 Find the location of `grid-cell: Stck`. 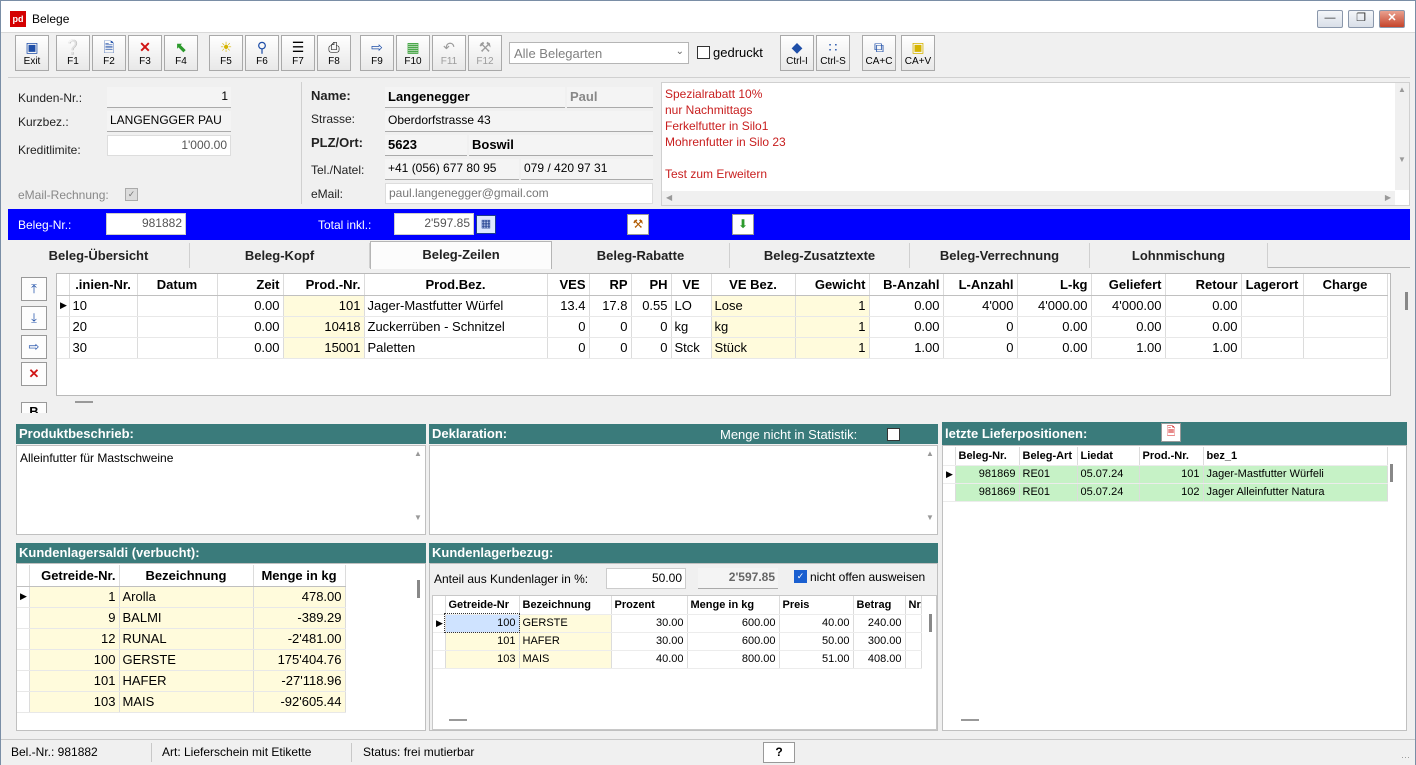

grid-cell: Stck is located at coordinates (691, 348).